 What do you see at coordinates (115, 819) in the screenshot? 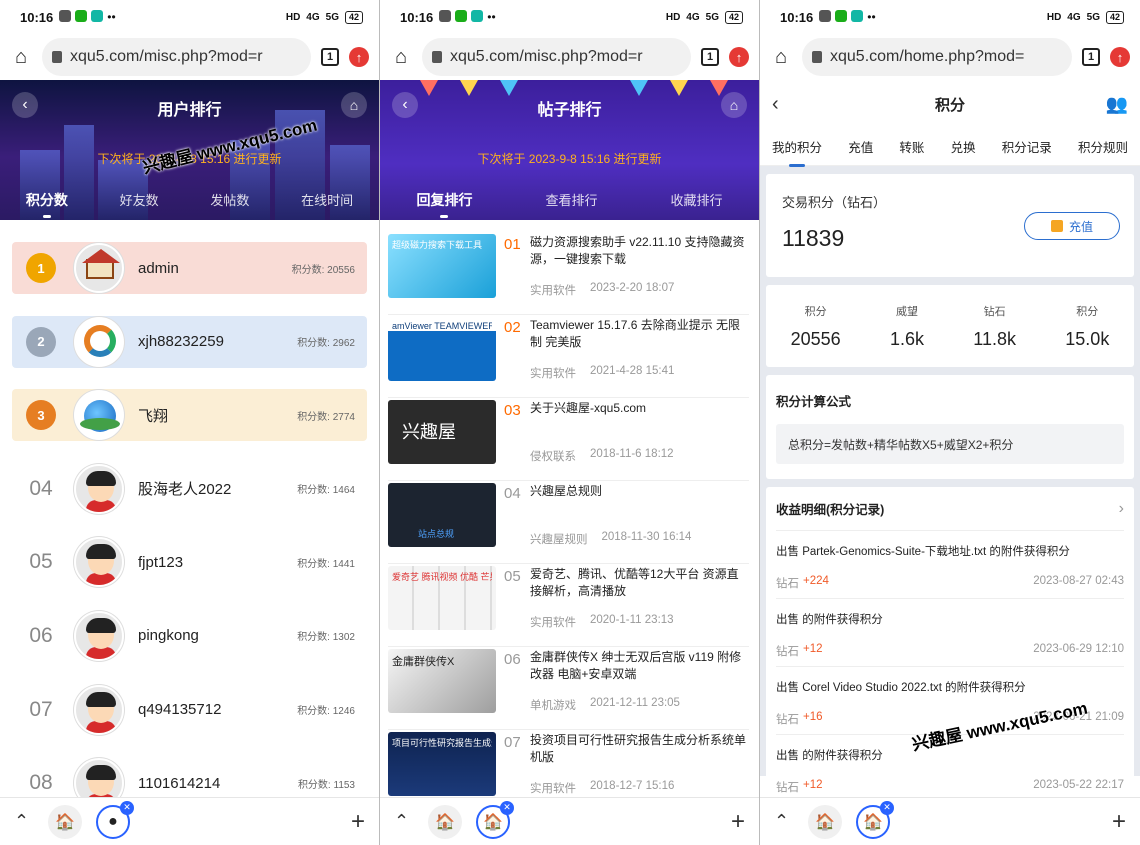
I see `tab-thumbnail-active: ● ✕` at bounding box center [115, 819].